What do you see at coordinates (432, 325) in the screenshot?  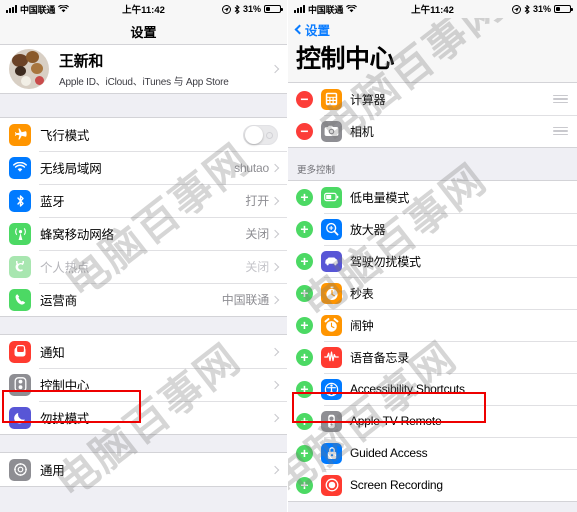 I see `control-row-alarm: + 闹钟` at bounding box center [432, 325].